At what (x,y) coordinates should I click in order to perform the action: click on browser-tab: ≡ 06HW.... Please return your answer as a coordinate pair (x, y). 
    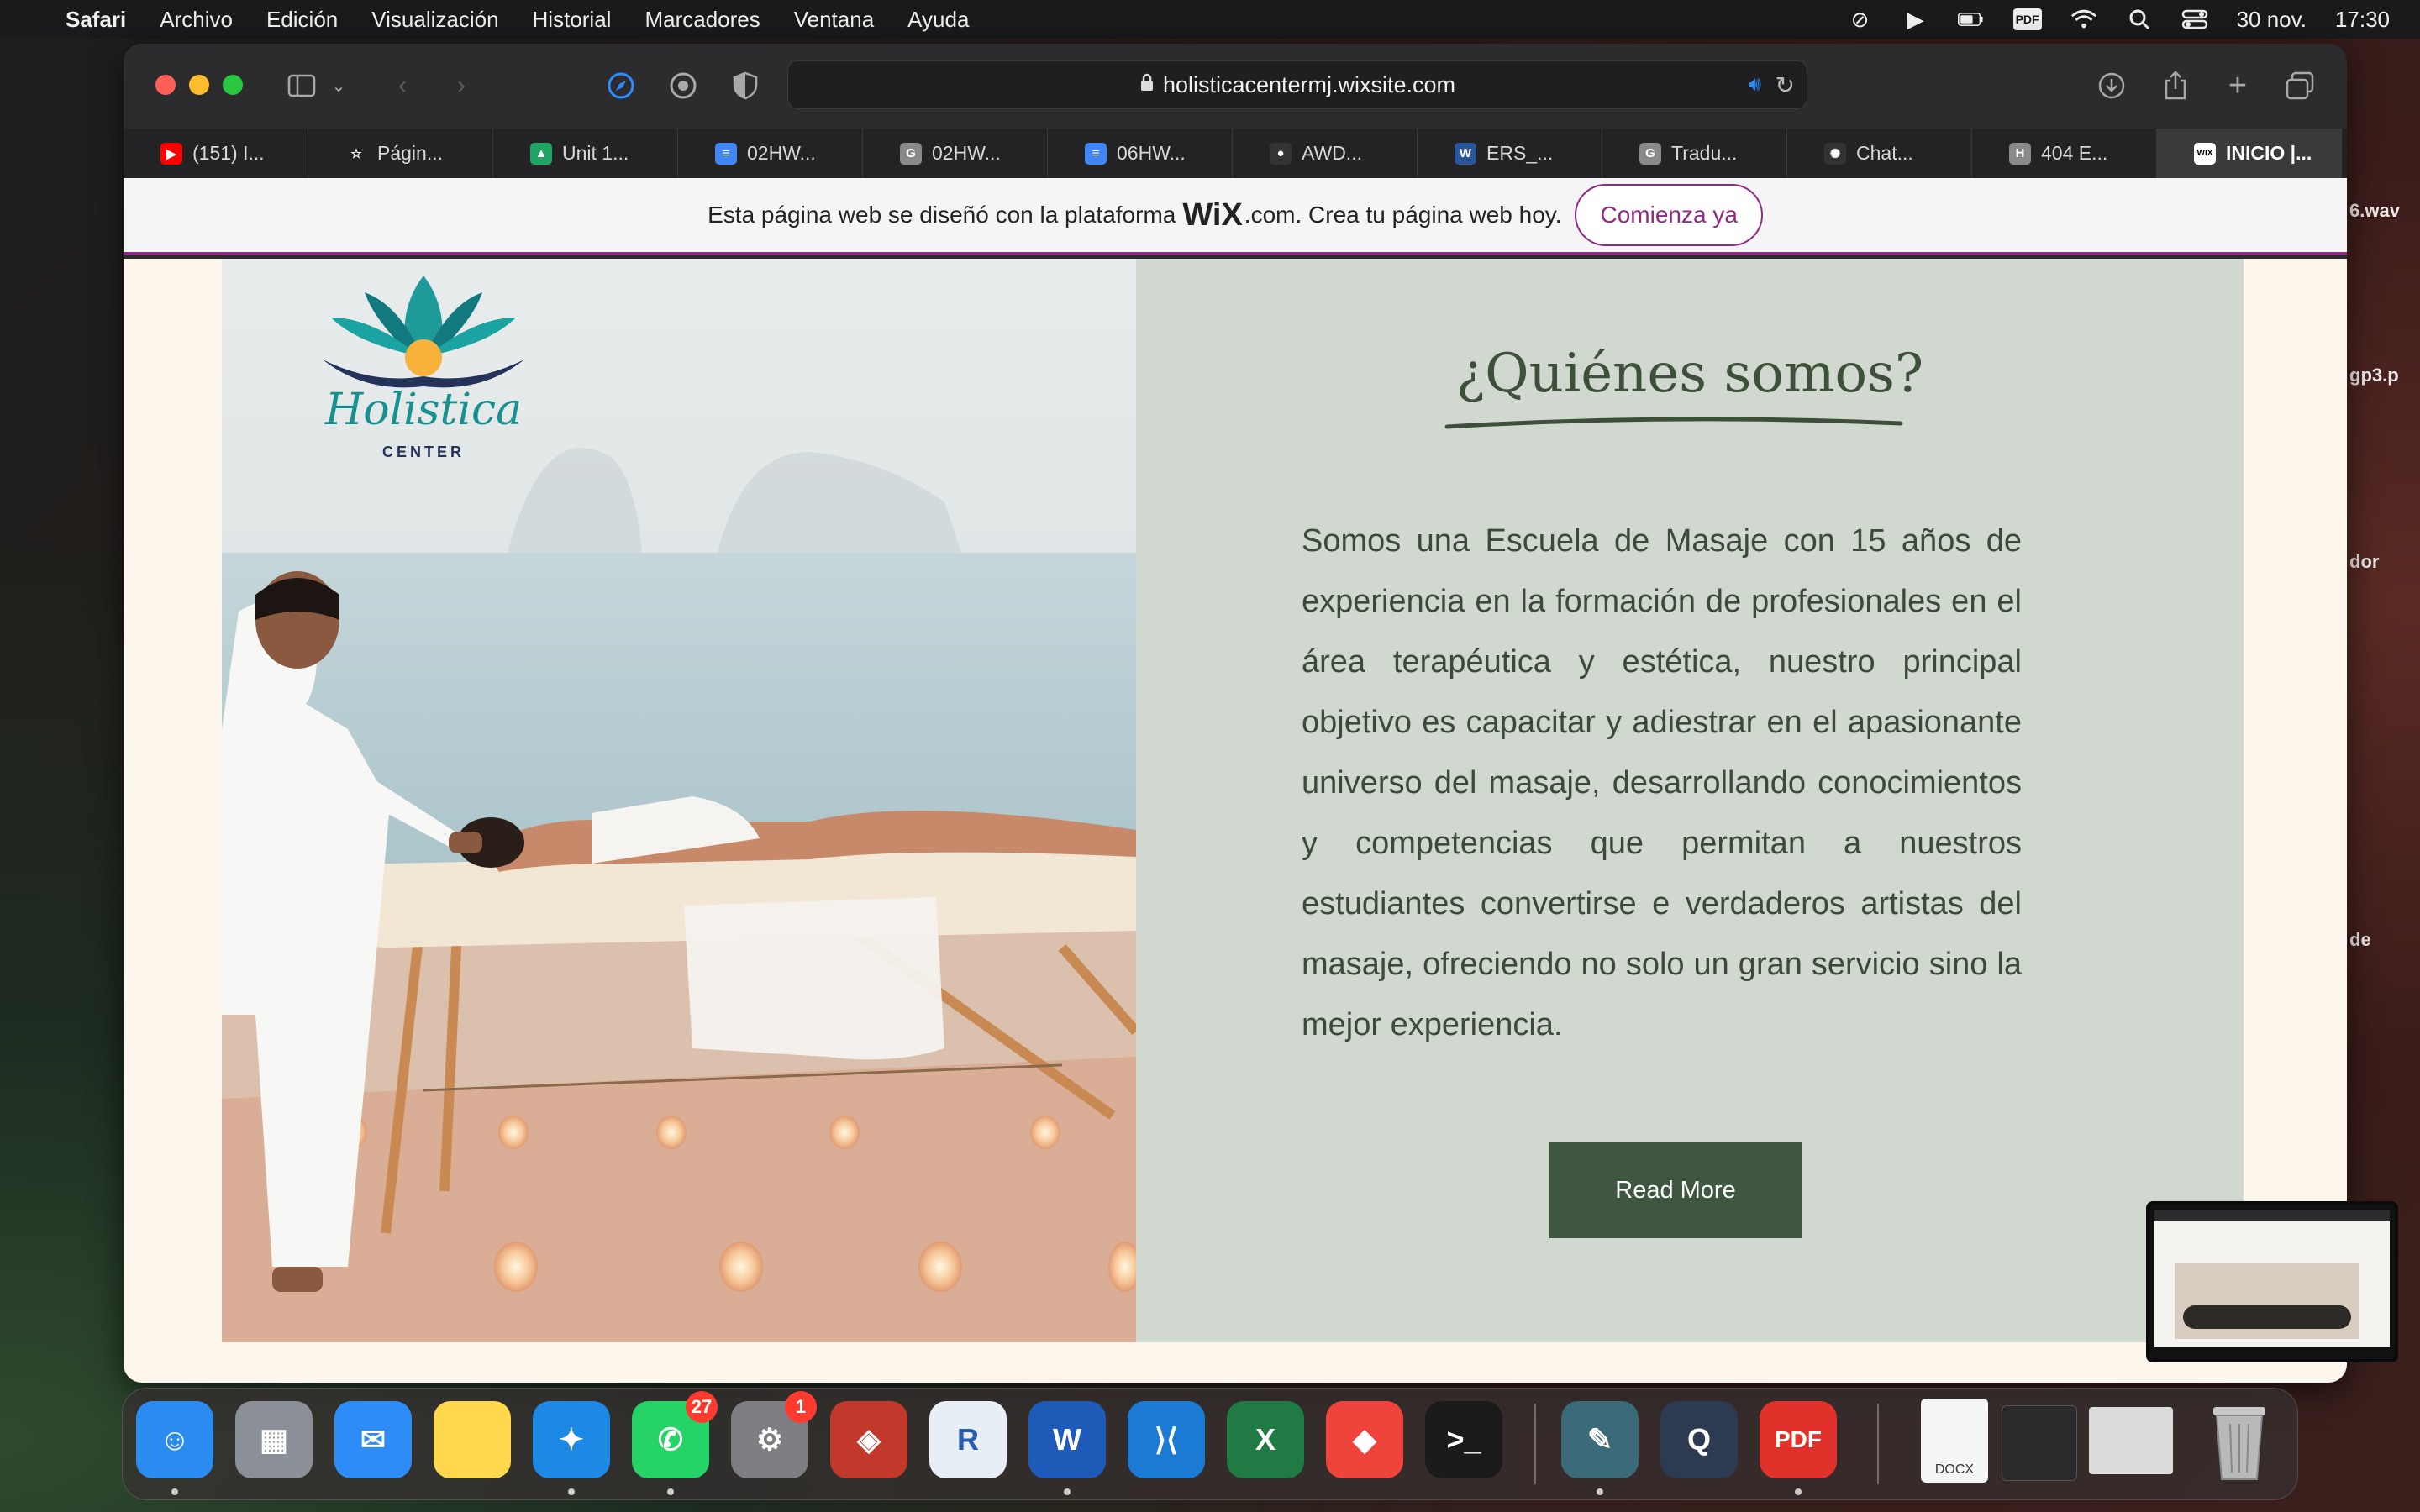
    Looking at the image, I should click on (1140, 153).